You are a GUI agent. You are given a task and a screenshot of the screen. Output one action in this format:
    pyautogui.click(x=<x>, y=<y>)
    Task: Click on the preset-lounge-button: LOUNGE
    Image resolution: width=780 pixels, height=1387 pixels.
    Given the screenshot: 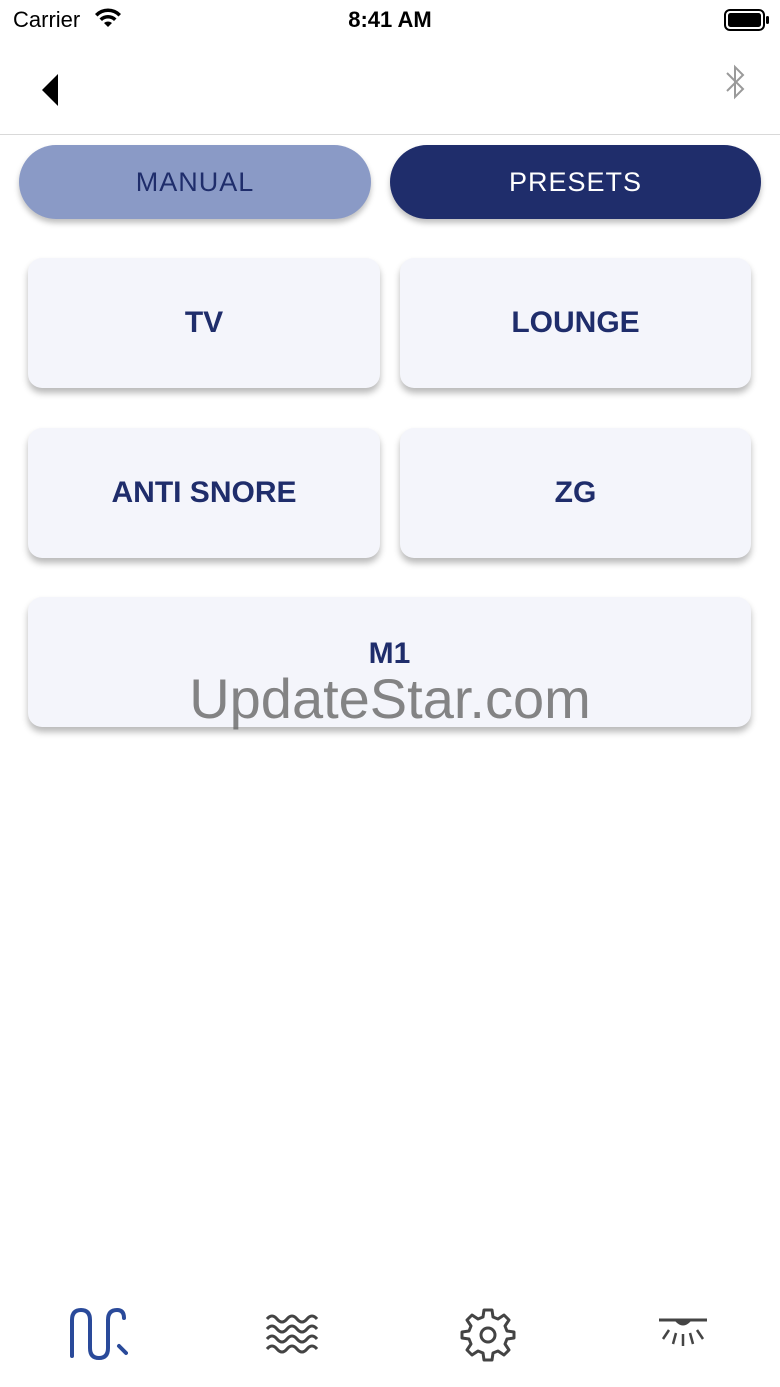 What is the action you would take?
    pyautogui.click(x=575, y=323)
    